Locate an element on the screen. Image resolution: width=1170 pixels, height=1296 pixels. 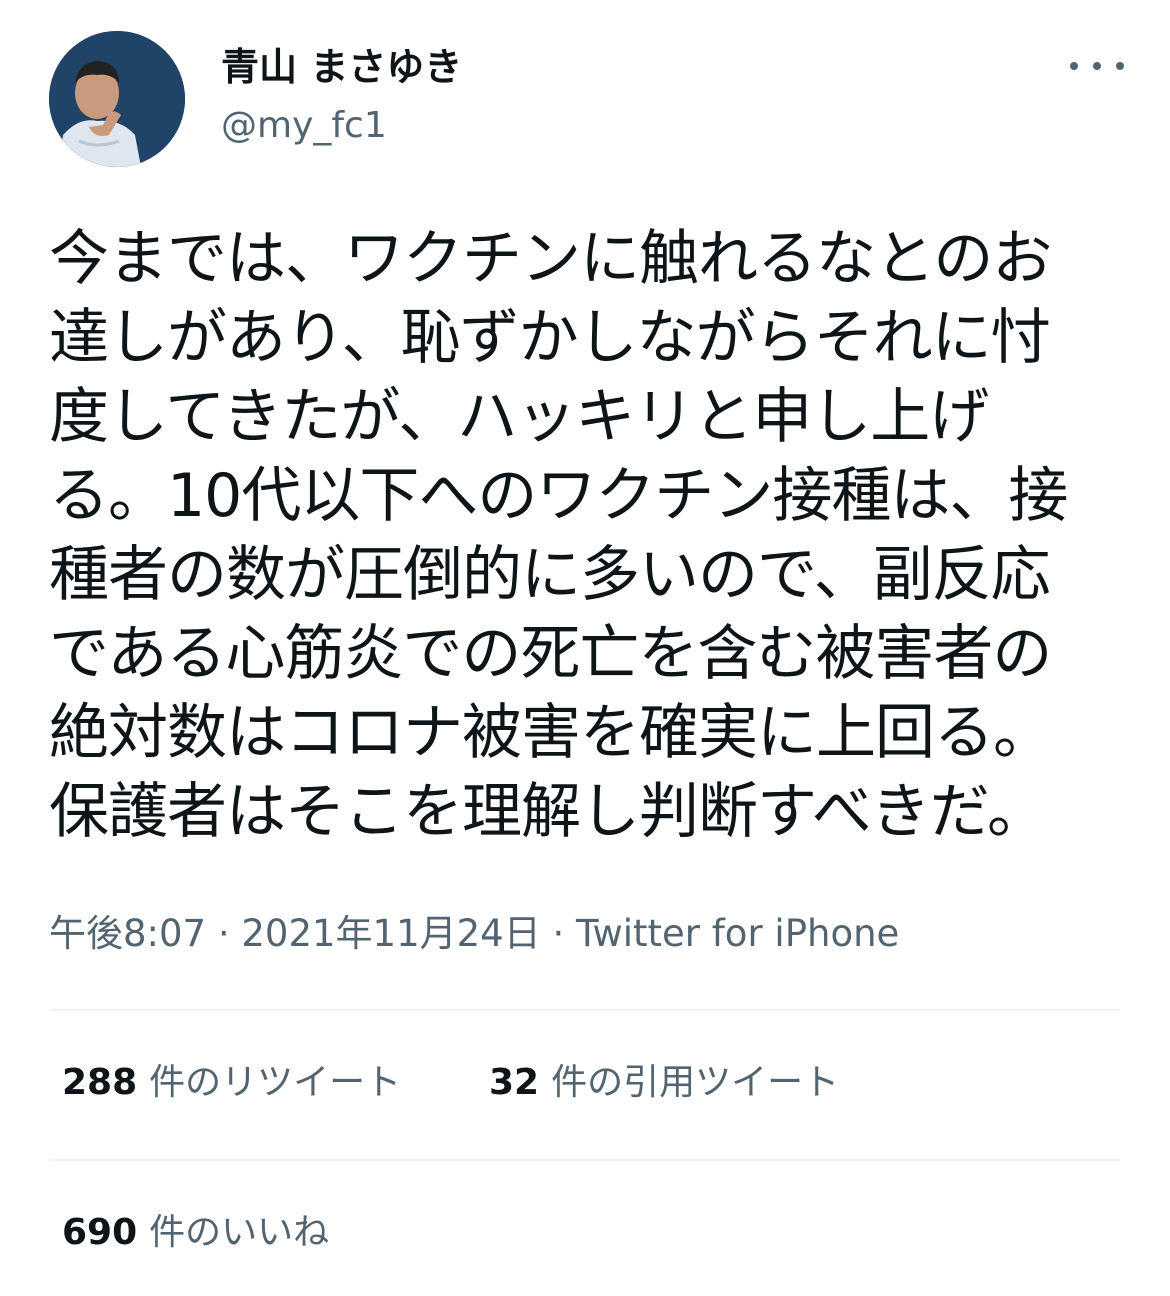
tweet-text-line: 達しがあり、恥ずかしながらそれに忖 is located at coordinates (550, 338).